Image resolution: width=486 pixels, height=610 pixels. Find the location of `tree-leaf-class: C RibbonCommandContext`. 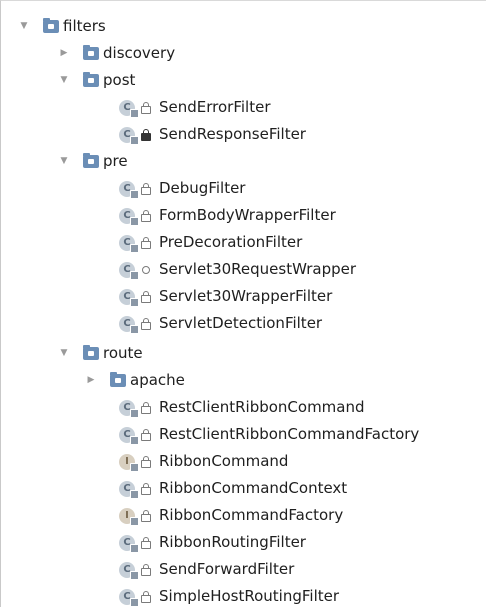

tree-leaf-class: C RibbonCommandContext is located at coordinates (233, 488).